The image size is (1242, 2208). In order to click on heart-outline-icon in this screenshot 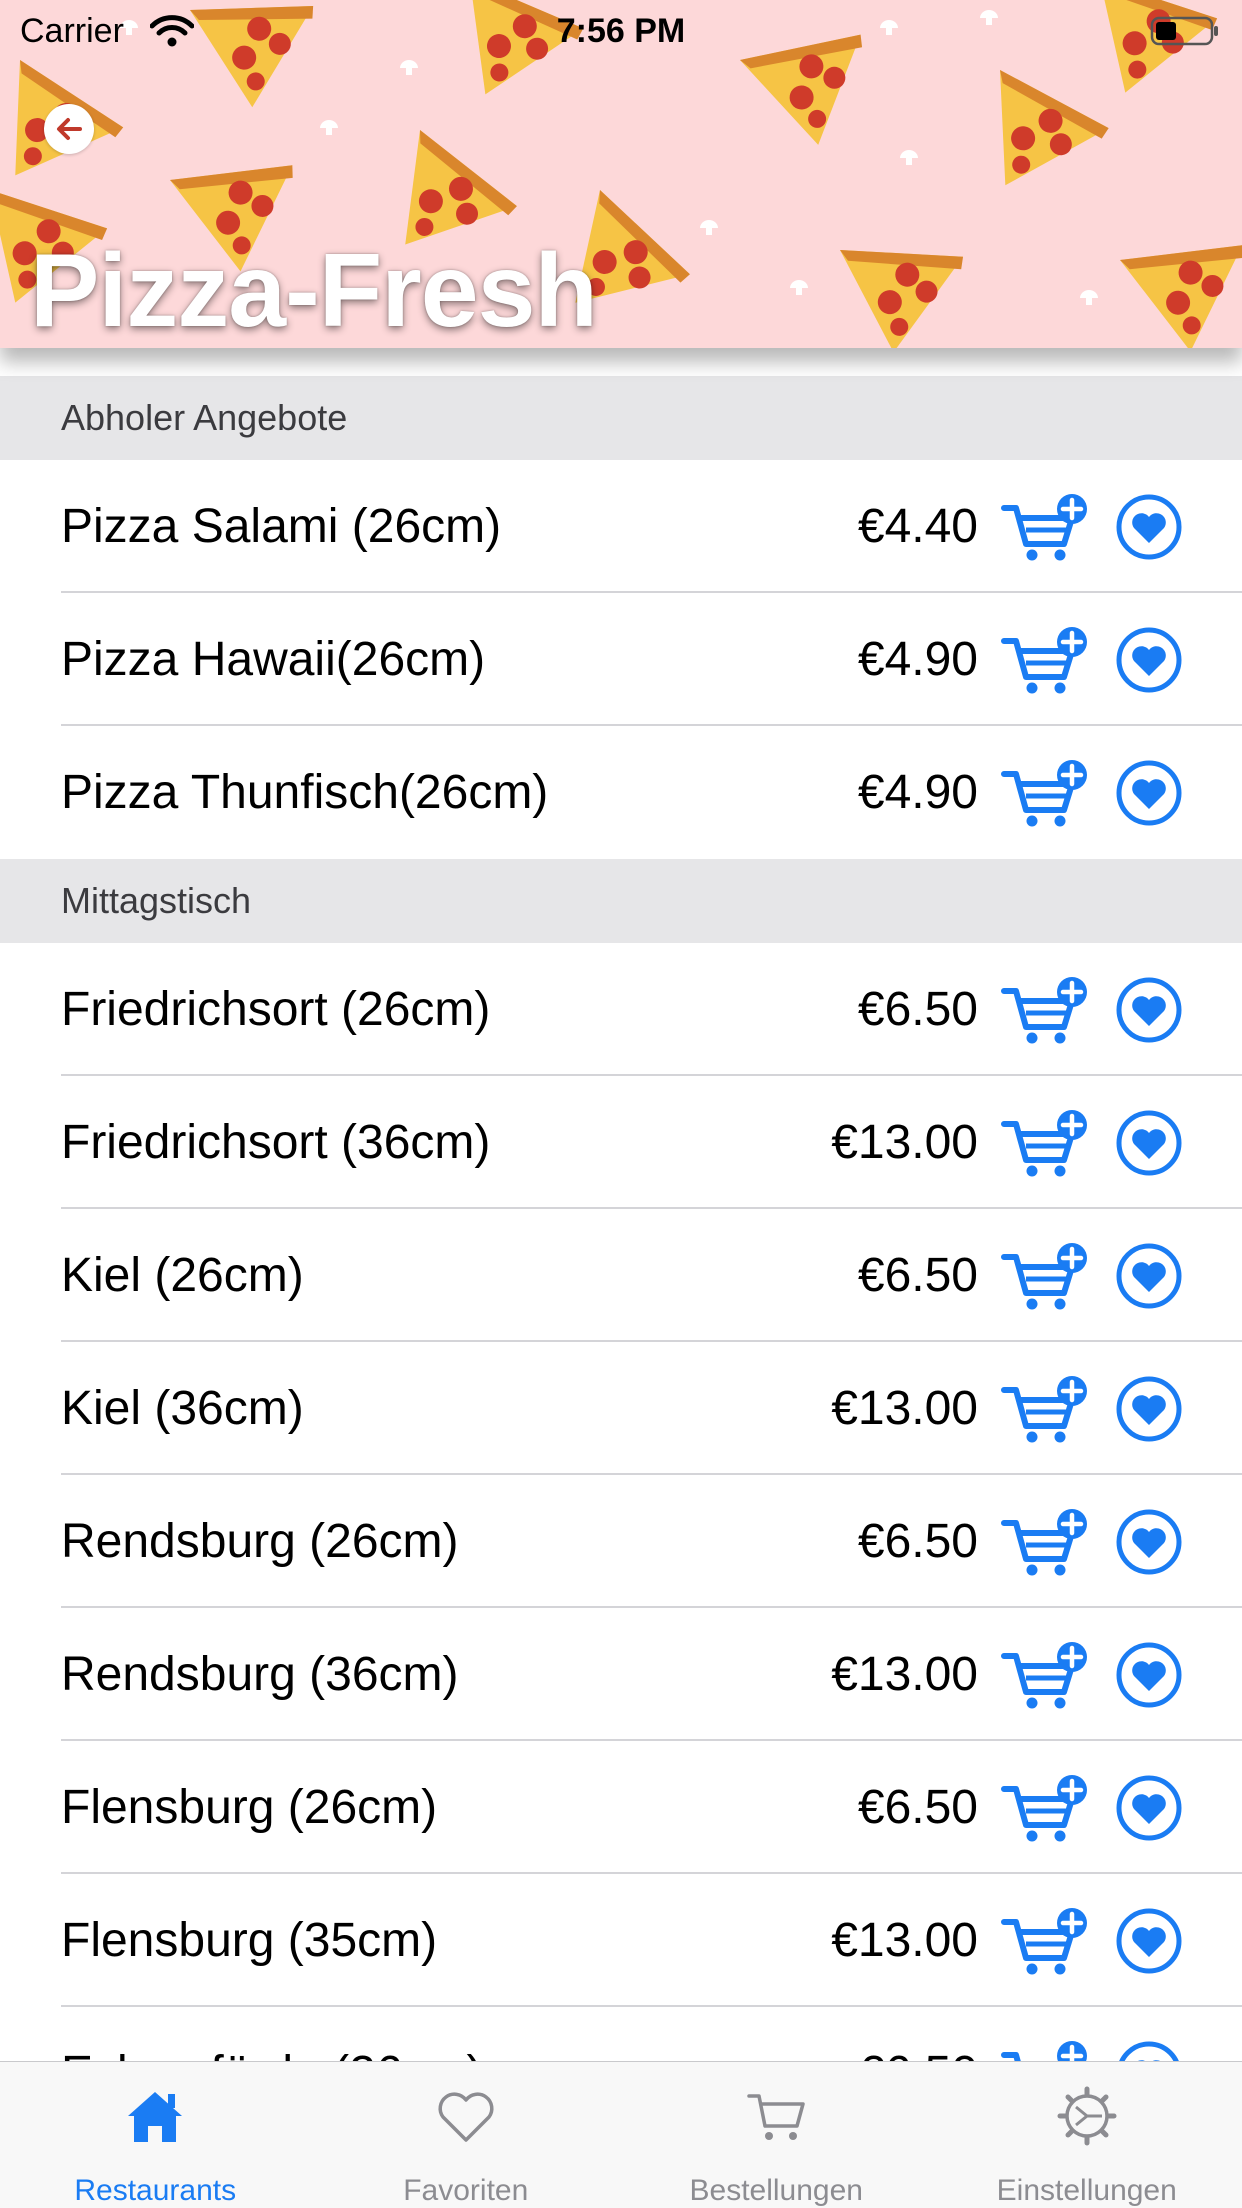, I will do `click(466, 2117)`.